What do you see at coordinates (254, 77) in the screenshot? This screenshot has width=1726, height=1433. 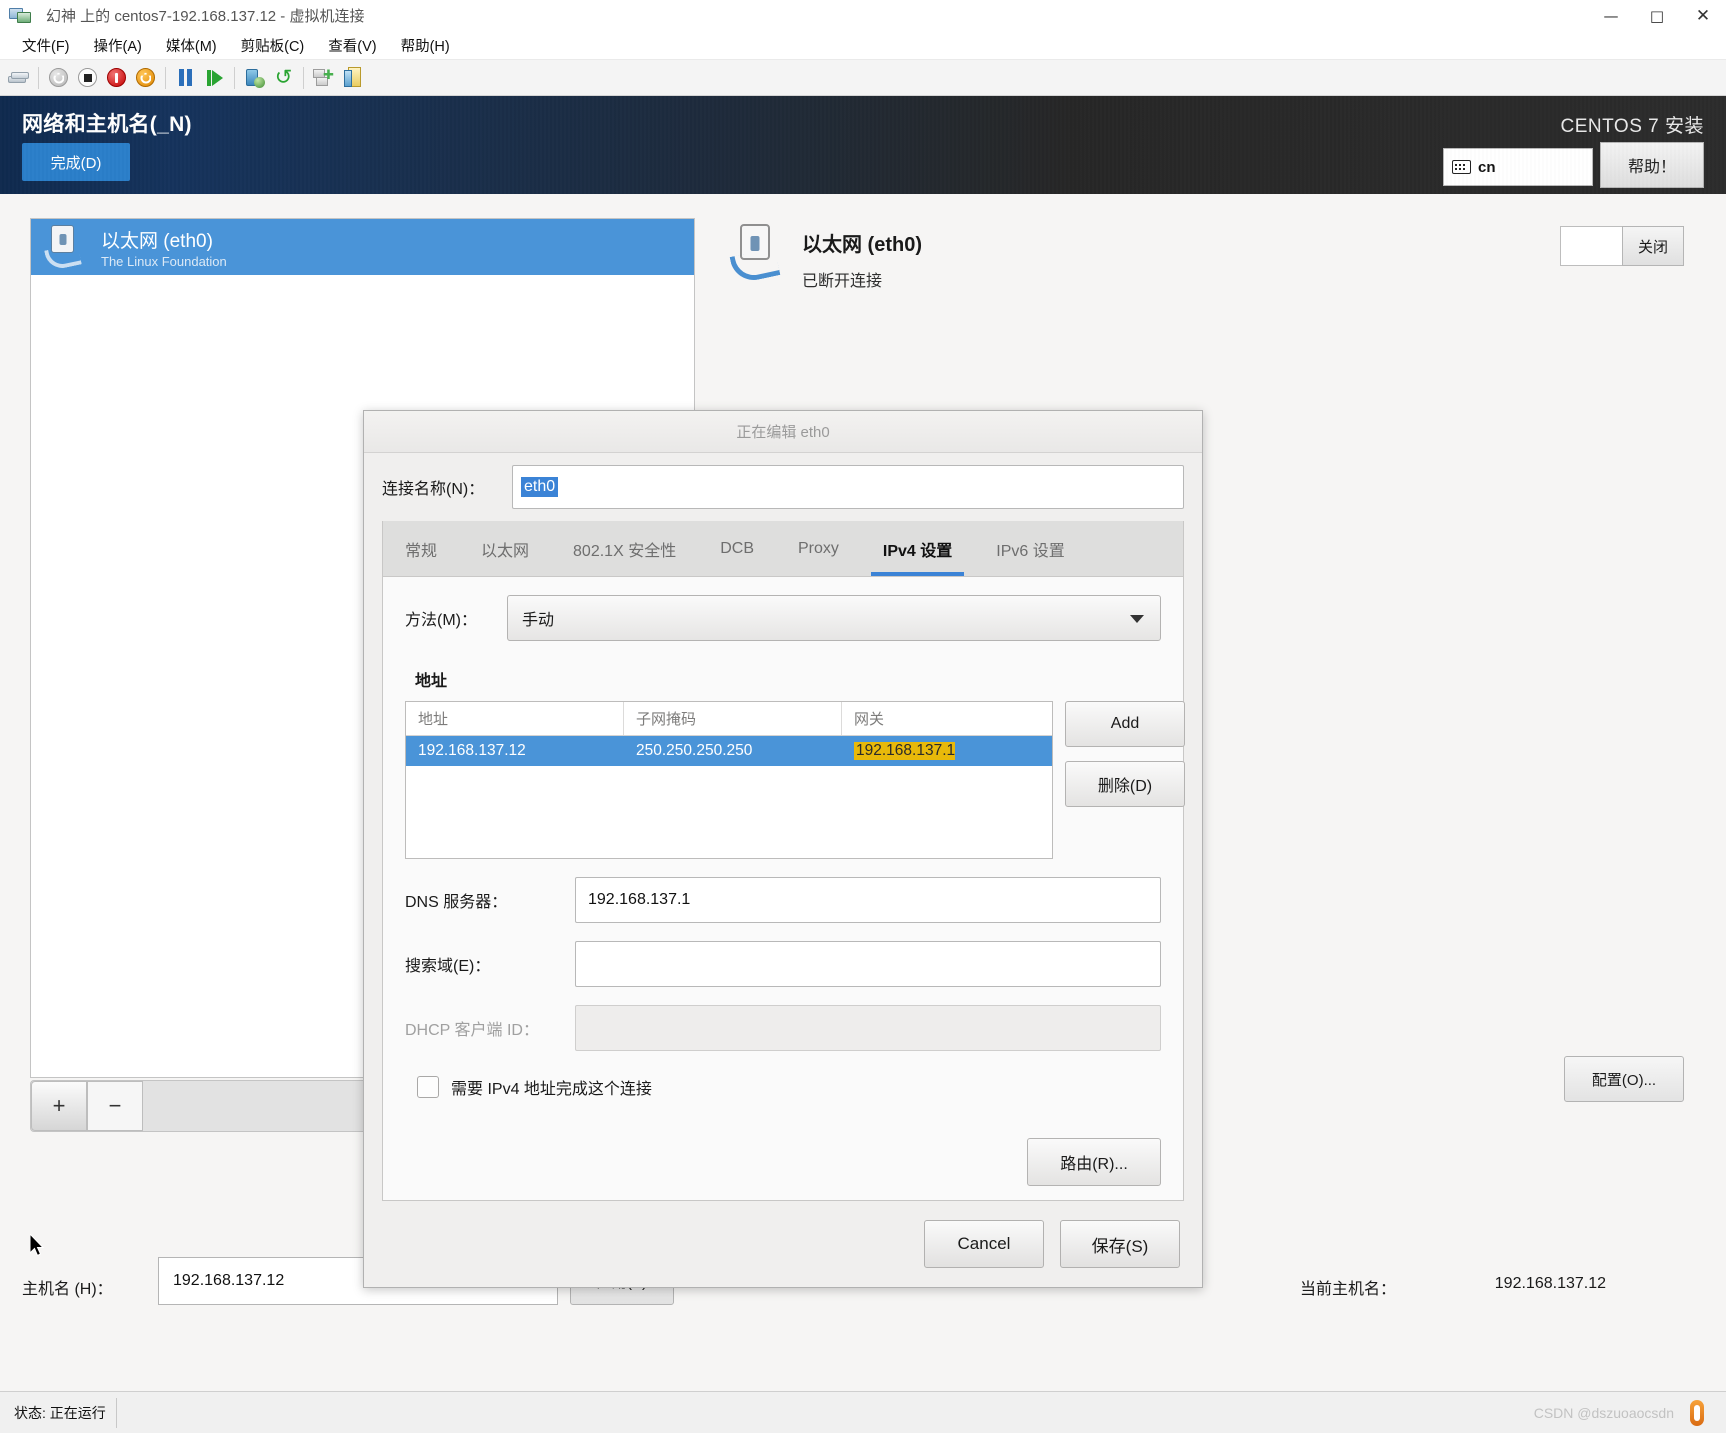 I see `checkpoint-create-icon` at bounding box center [254, 77].